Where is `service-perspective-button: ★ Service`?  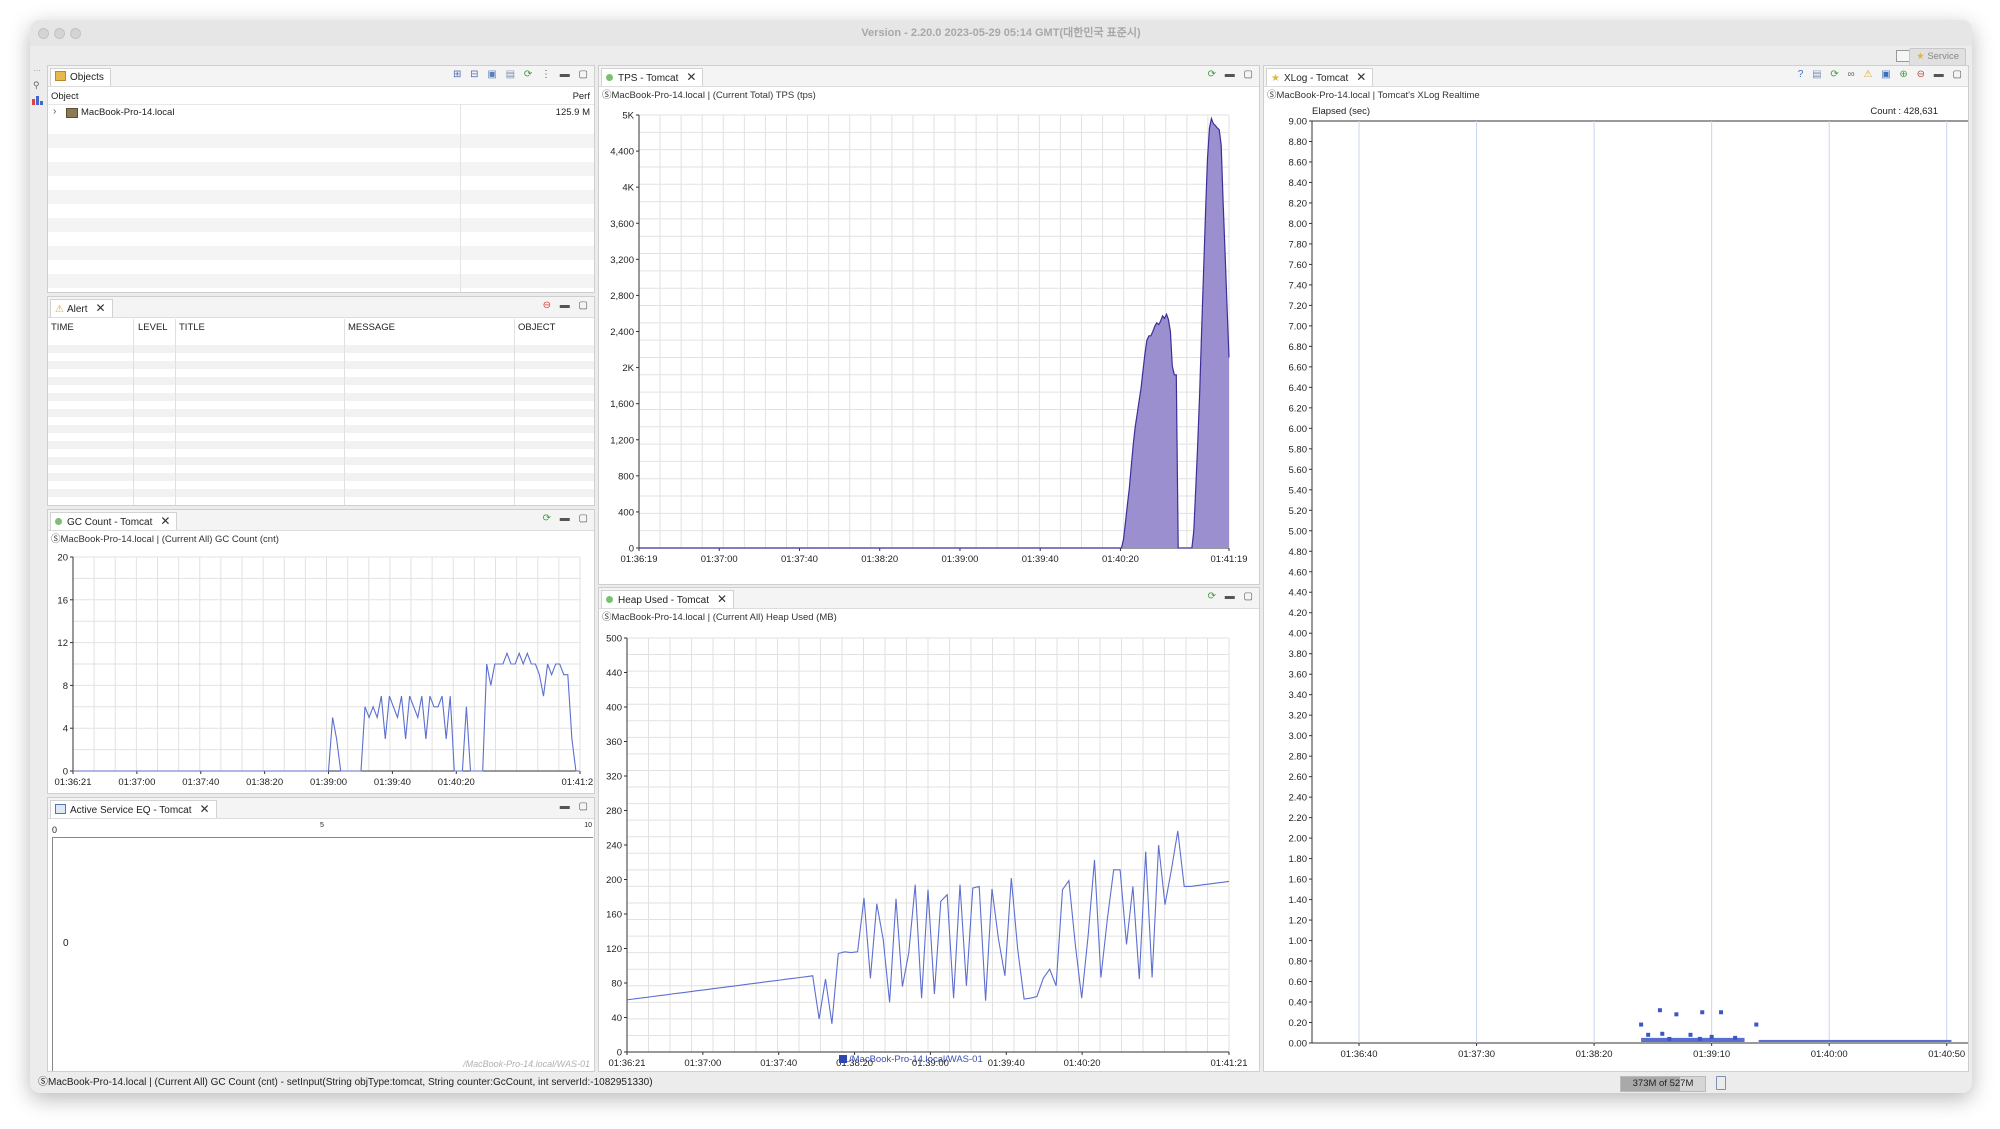
service-perspective-button: ★ Service is located at coordinates (1937, 57).